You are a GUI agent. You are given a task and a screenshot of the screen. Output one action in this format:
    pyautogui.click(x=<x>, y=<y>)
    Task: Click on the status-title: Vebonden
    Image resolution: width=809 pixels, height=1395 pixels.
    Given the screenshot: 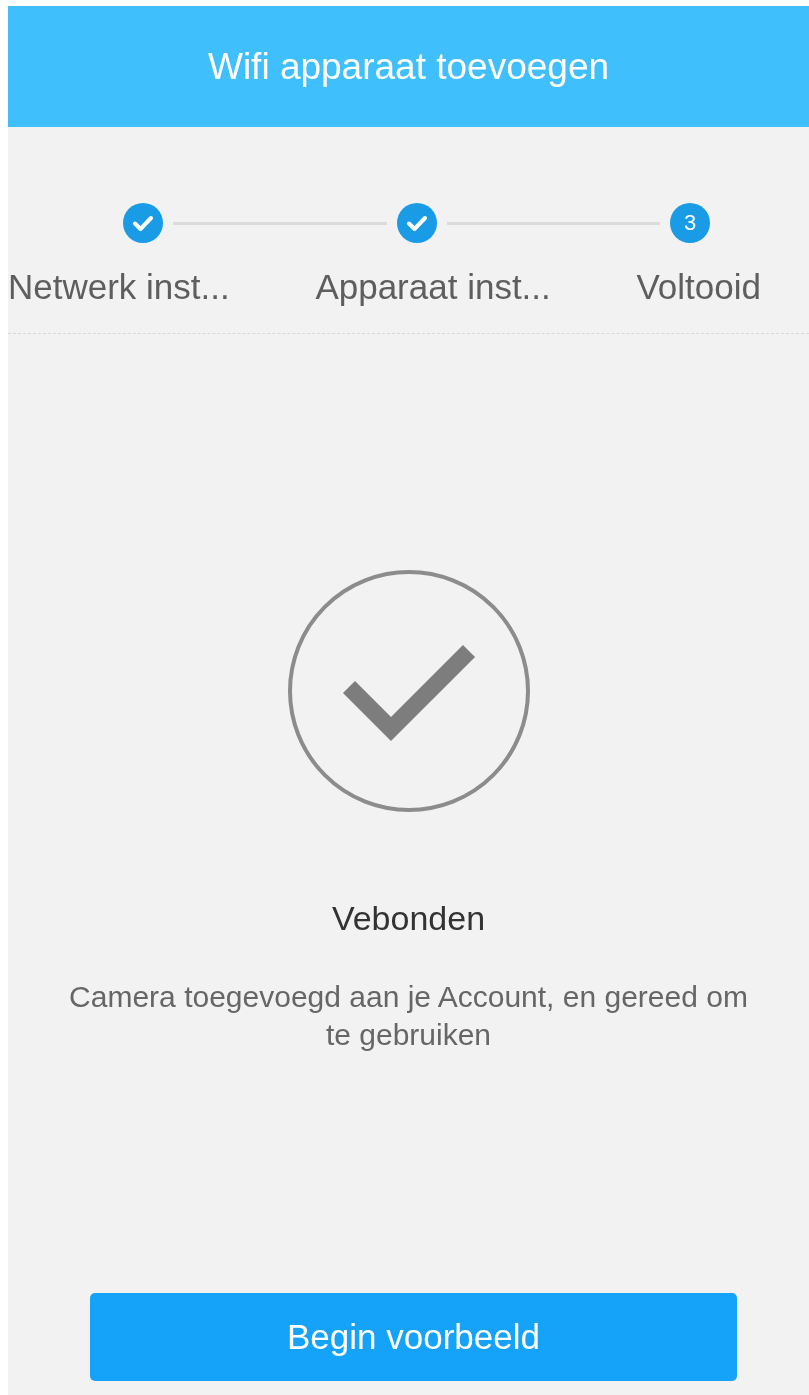 What is the action you would take?
    pyautogui.click(x=408, y=918)
    